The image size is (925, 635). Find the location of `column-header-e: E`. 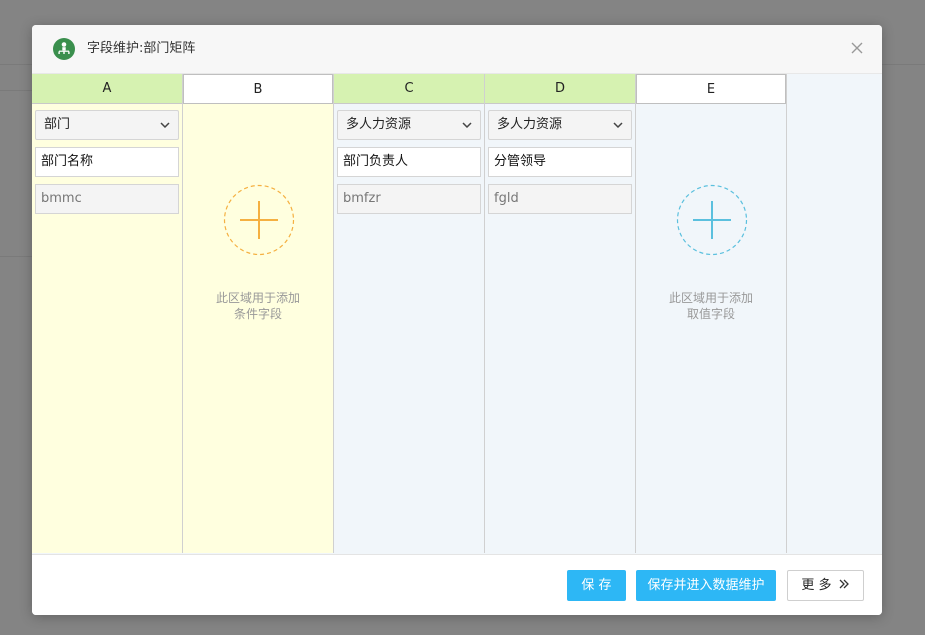

column-header-e: E is located at coordinates (711, 89).